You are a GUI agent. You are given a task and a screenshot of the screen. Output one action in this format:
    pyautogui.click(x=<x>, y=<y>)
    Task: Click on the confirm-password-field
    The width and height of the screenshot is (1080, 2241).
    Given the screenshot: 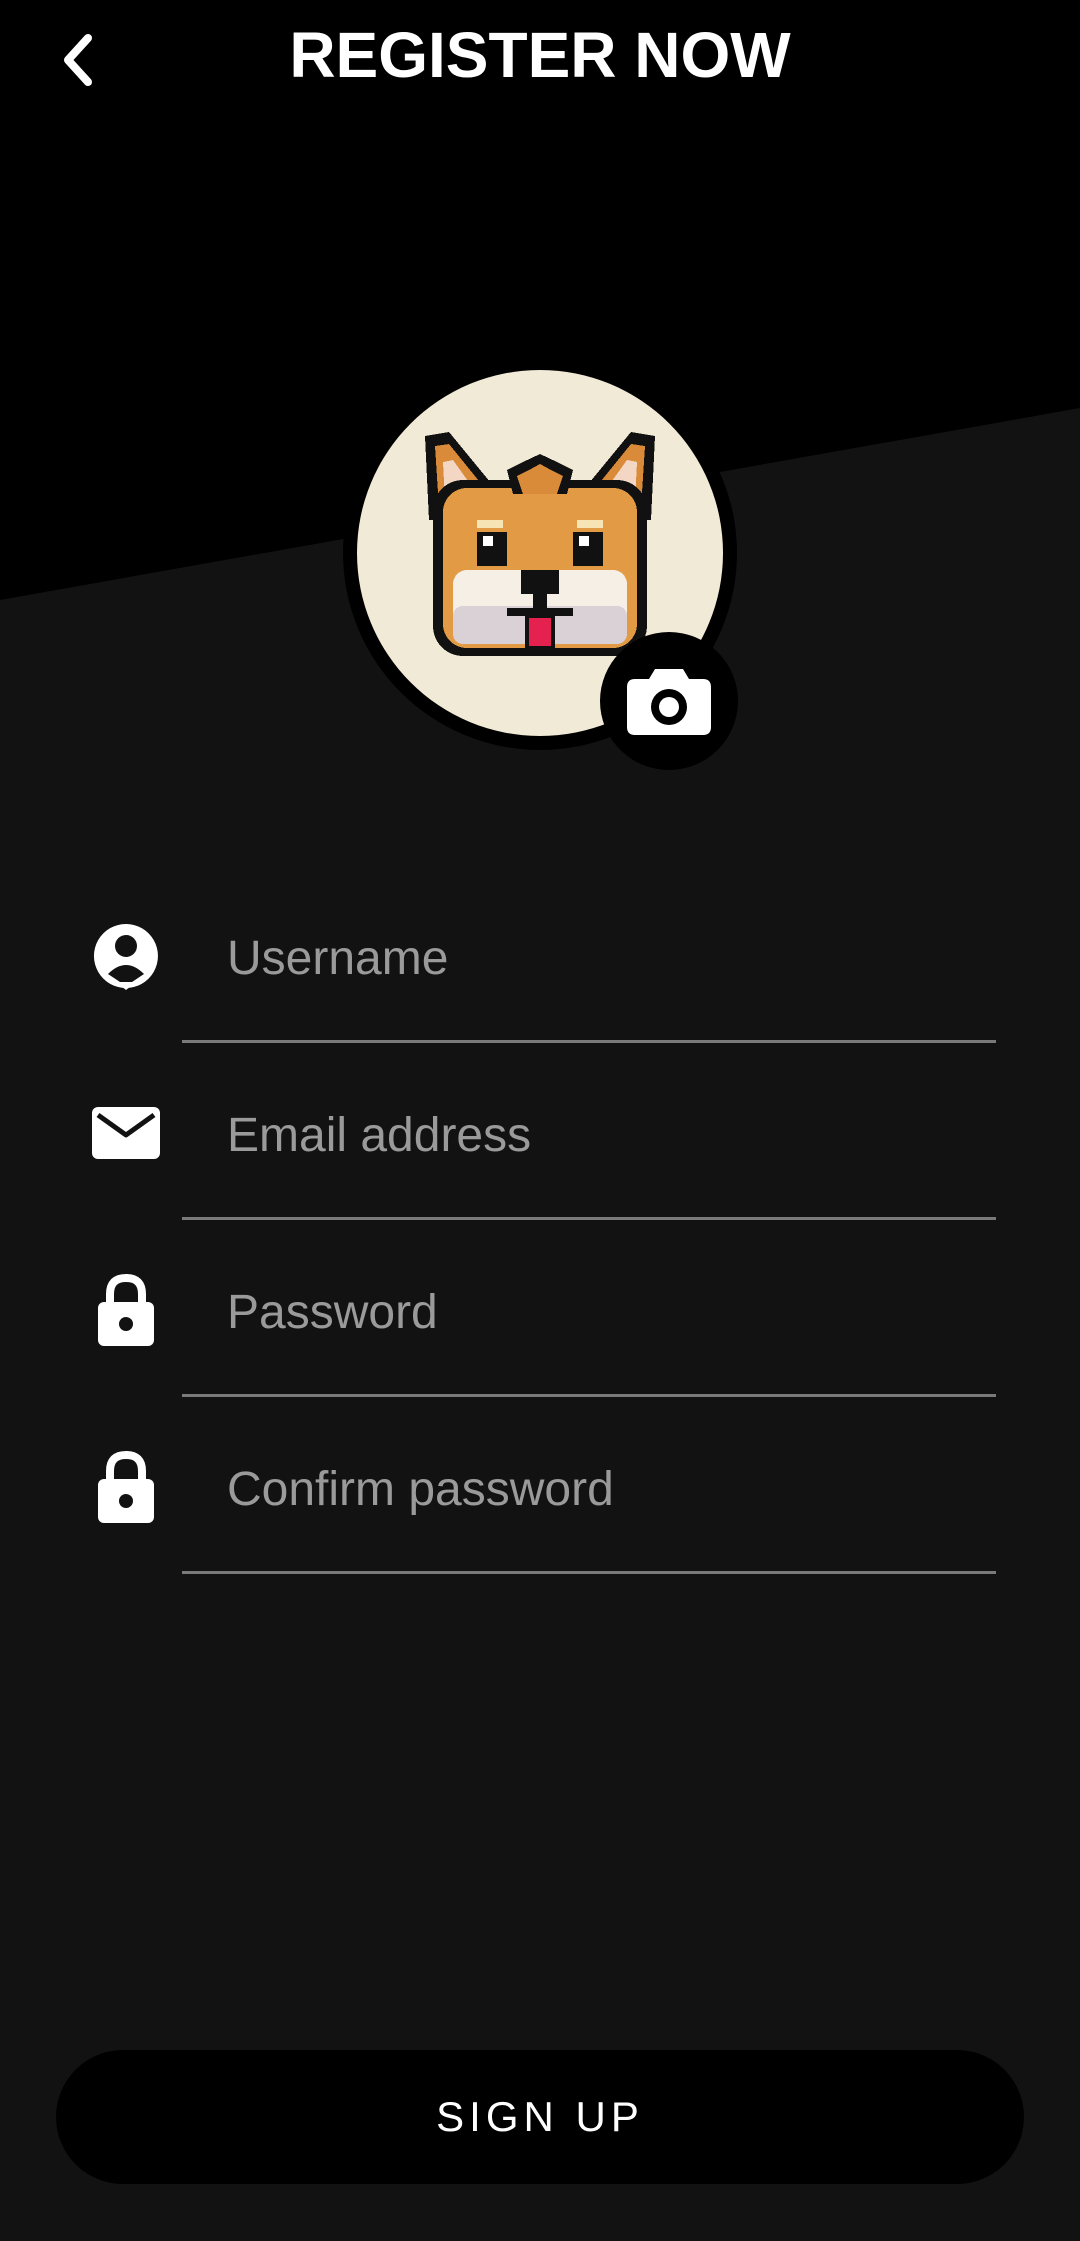 What is the action you would take?
    pyautogui.click(x=540, y=1499)
    